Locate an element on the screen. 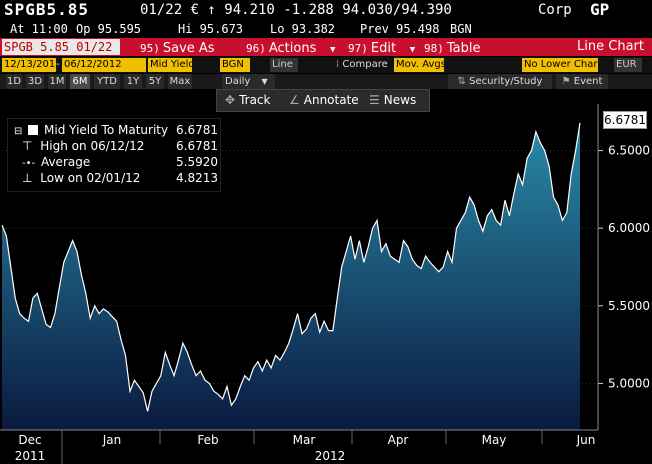  compare-icon: ⁞ is located at coordinates (338, 64).